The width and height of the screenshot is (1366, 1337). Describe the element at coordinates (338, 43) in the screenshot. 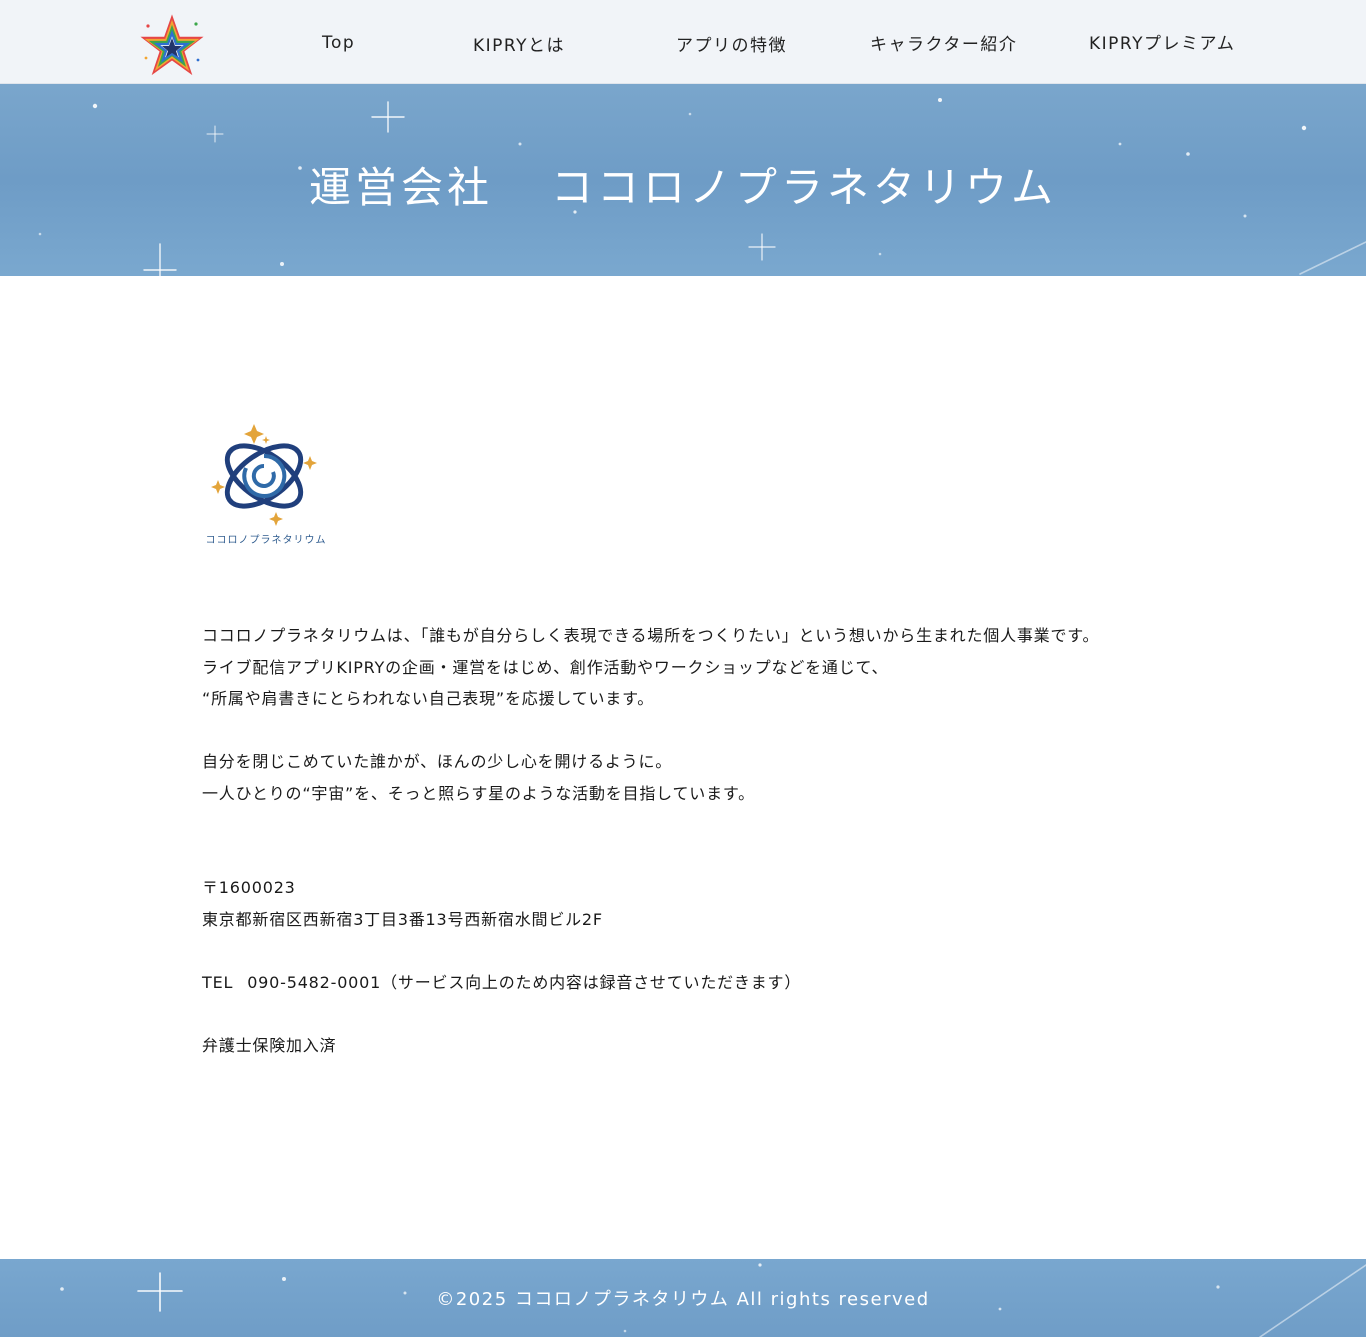

I see `nav-top: Top` at that location.